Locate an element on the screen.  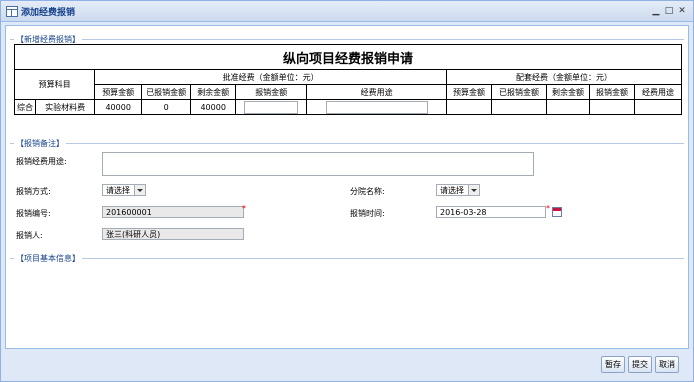
save-draft-button: 暂存 is located at coordinates (613, 364).